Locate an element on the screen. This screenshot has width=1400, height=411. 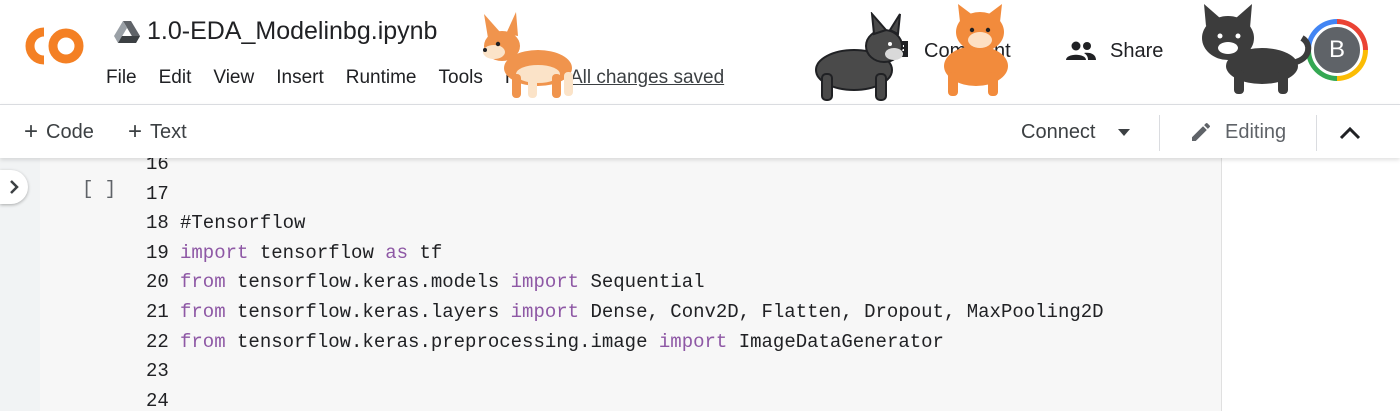
google-drive-icon is located at coordinates (127, 32).